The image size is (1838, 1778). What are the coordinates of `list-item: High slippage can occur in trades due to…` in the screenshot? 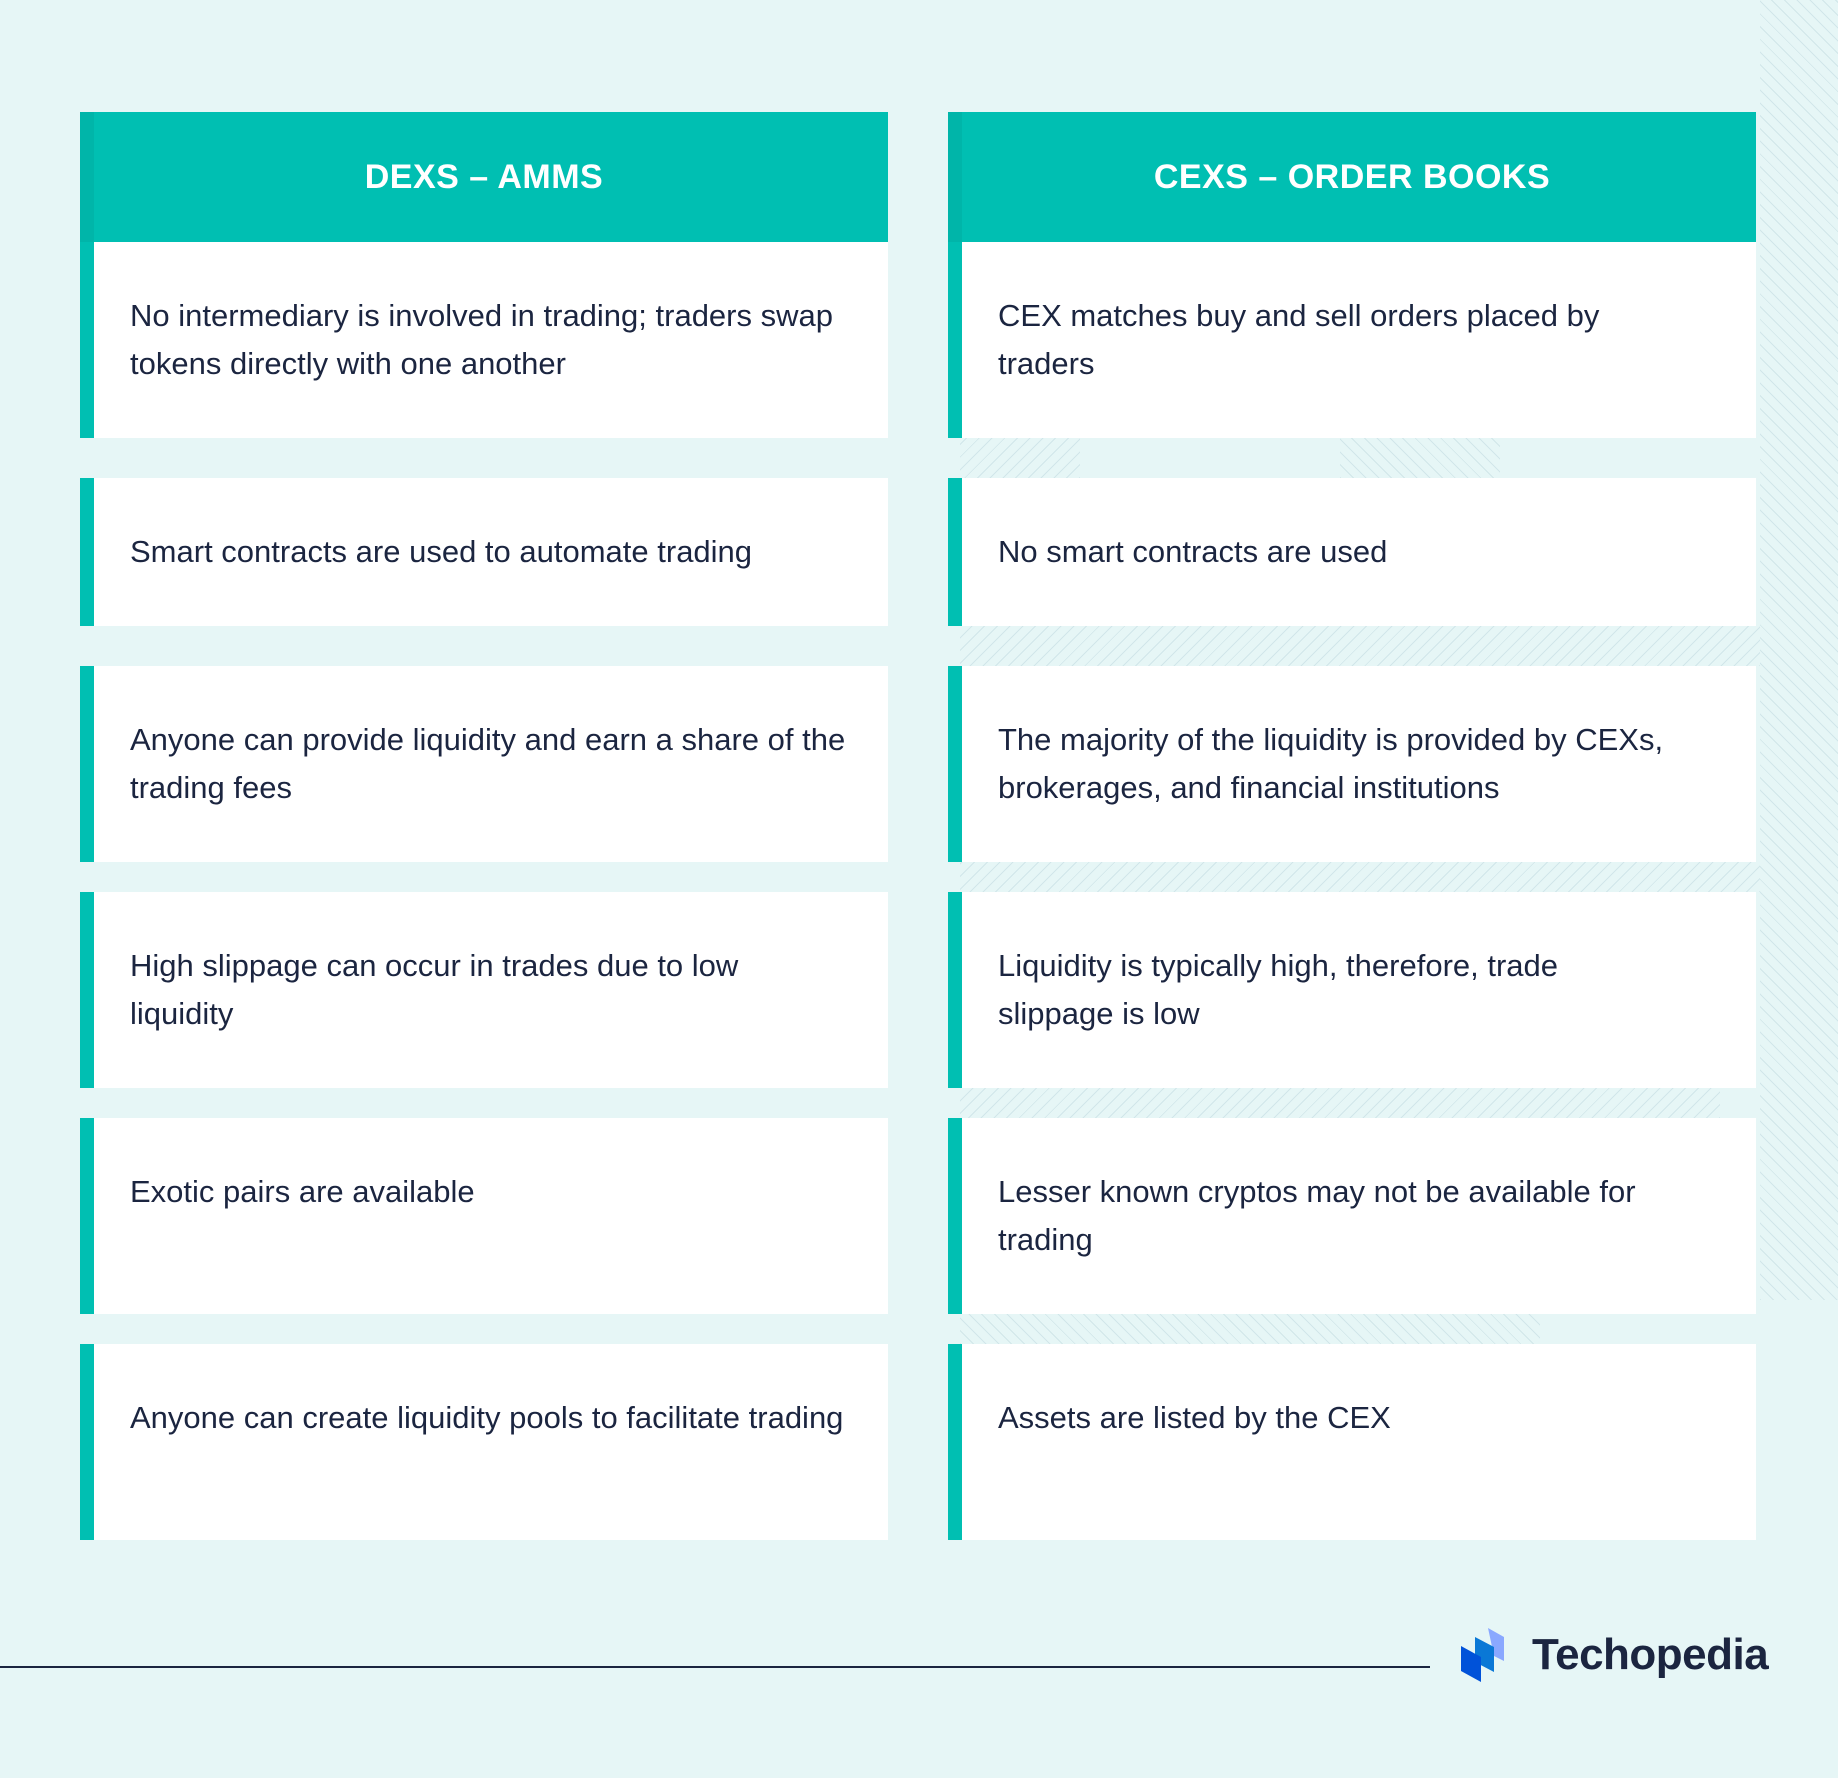 It's located at (484, 990).